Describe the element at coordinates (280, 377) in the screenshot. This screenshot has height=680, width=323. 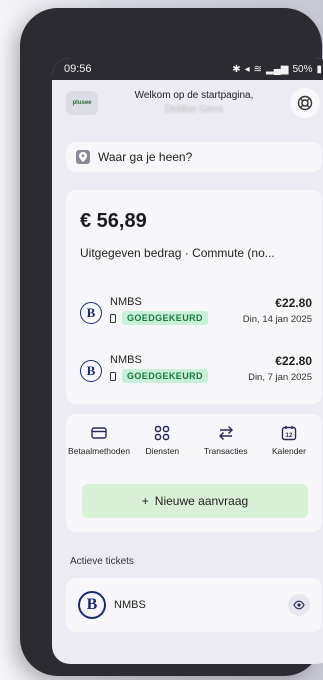
I see `transaction-date: Din, 7 jan 2025` at that location.